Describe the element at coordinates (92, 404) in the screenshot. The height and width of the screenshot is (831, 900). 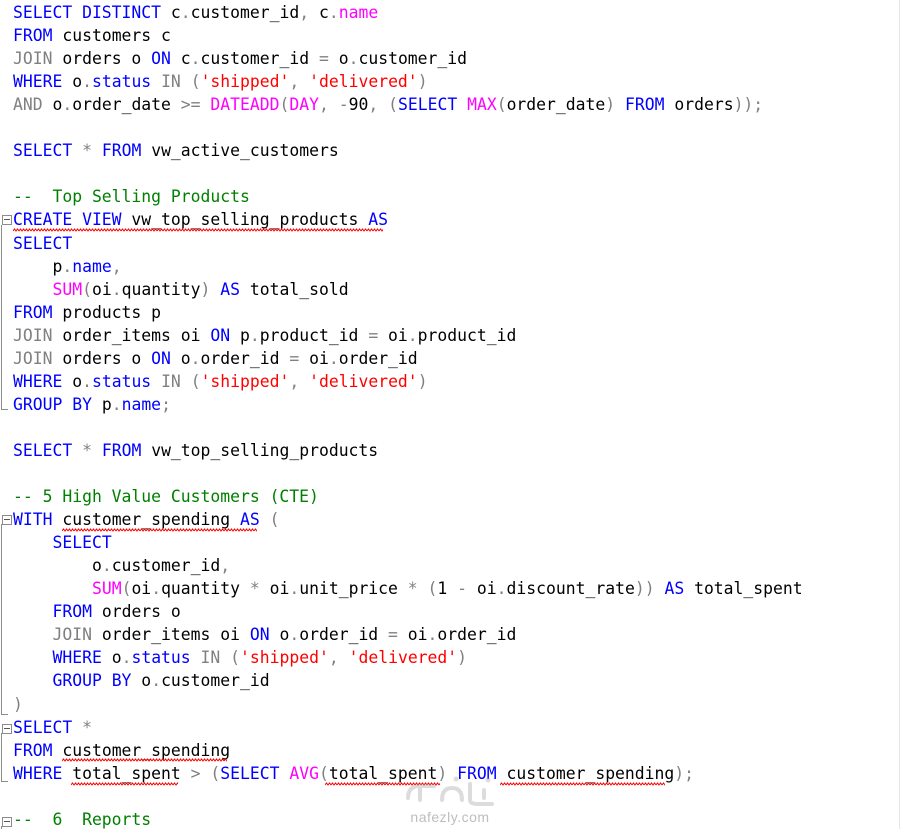
I see `code-line: GROUP BY p.name;` at that location.